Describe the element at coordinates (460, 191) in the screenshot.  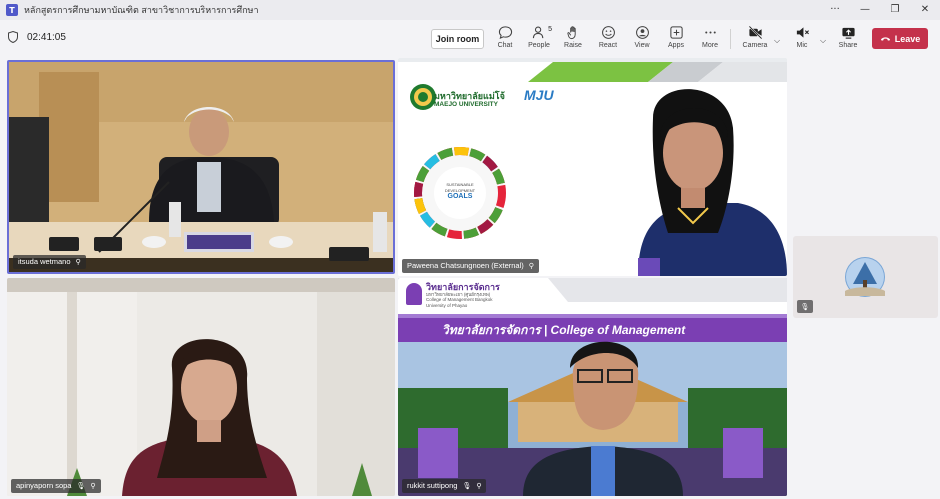
I see `sdg-wheel-label: SUSTAINABLE DEVELOPMENT GOALS` at that location.